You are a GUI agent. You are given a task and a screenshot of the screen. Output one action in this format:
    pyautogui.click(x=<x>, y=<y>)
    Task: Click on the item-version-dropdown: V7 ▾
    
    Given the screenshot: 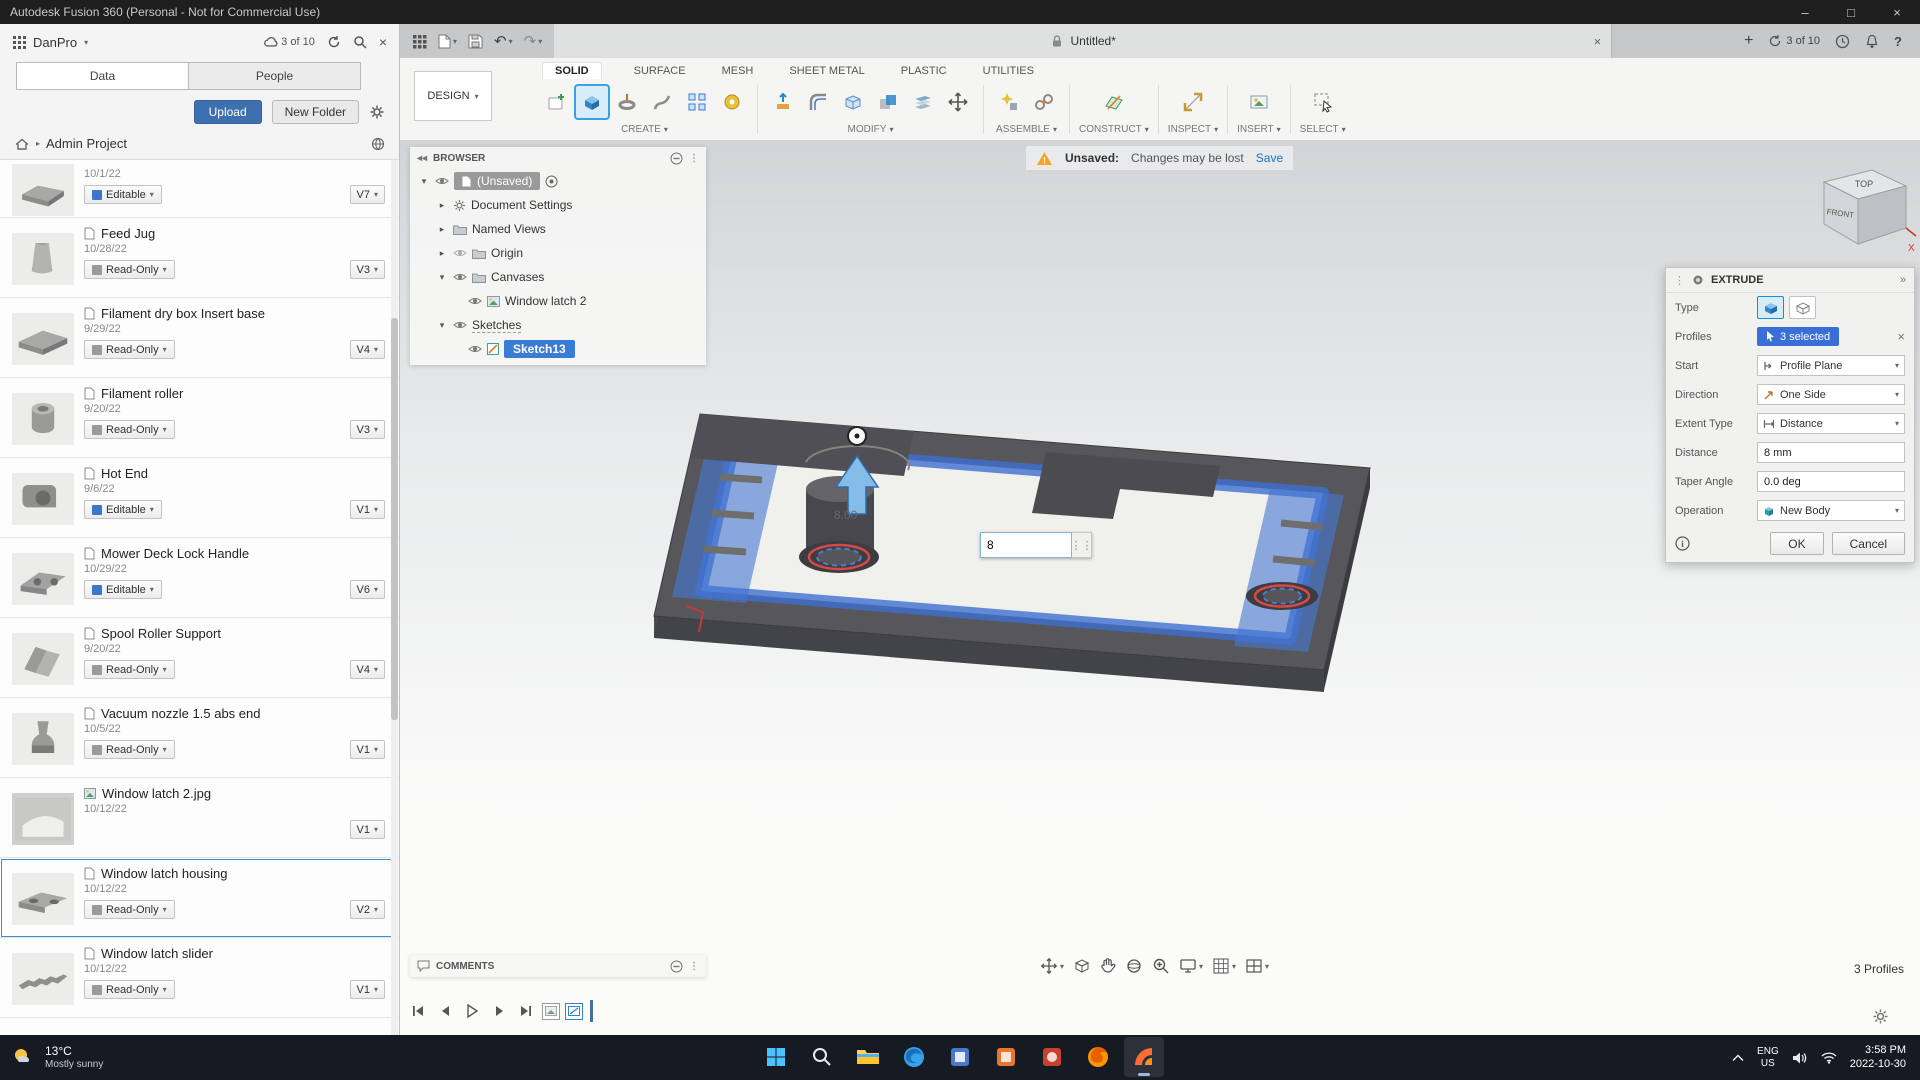 What is the action you would take?
    pyautogui.click(x=367, y=194)
    